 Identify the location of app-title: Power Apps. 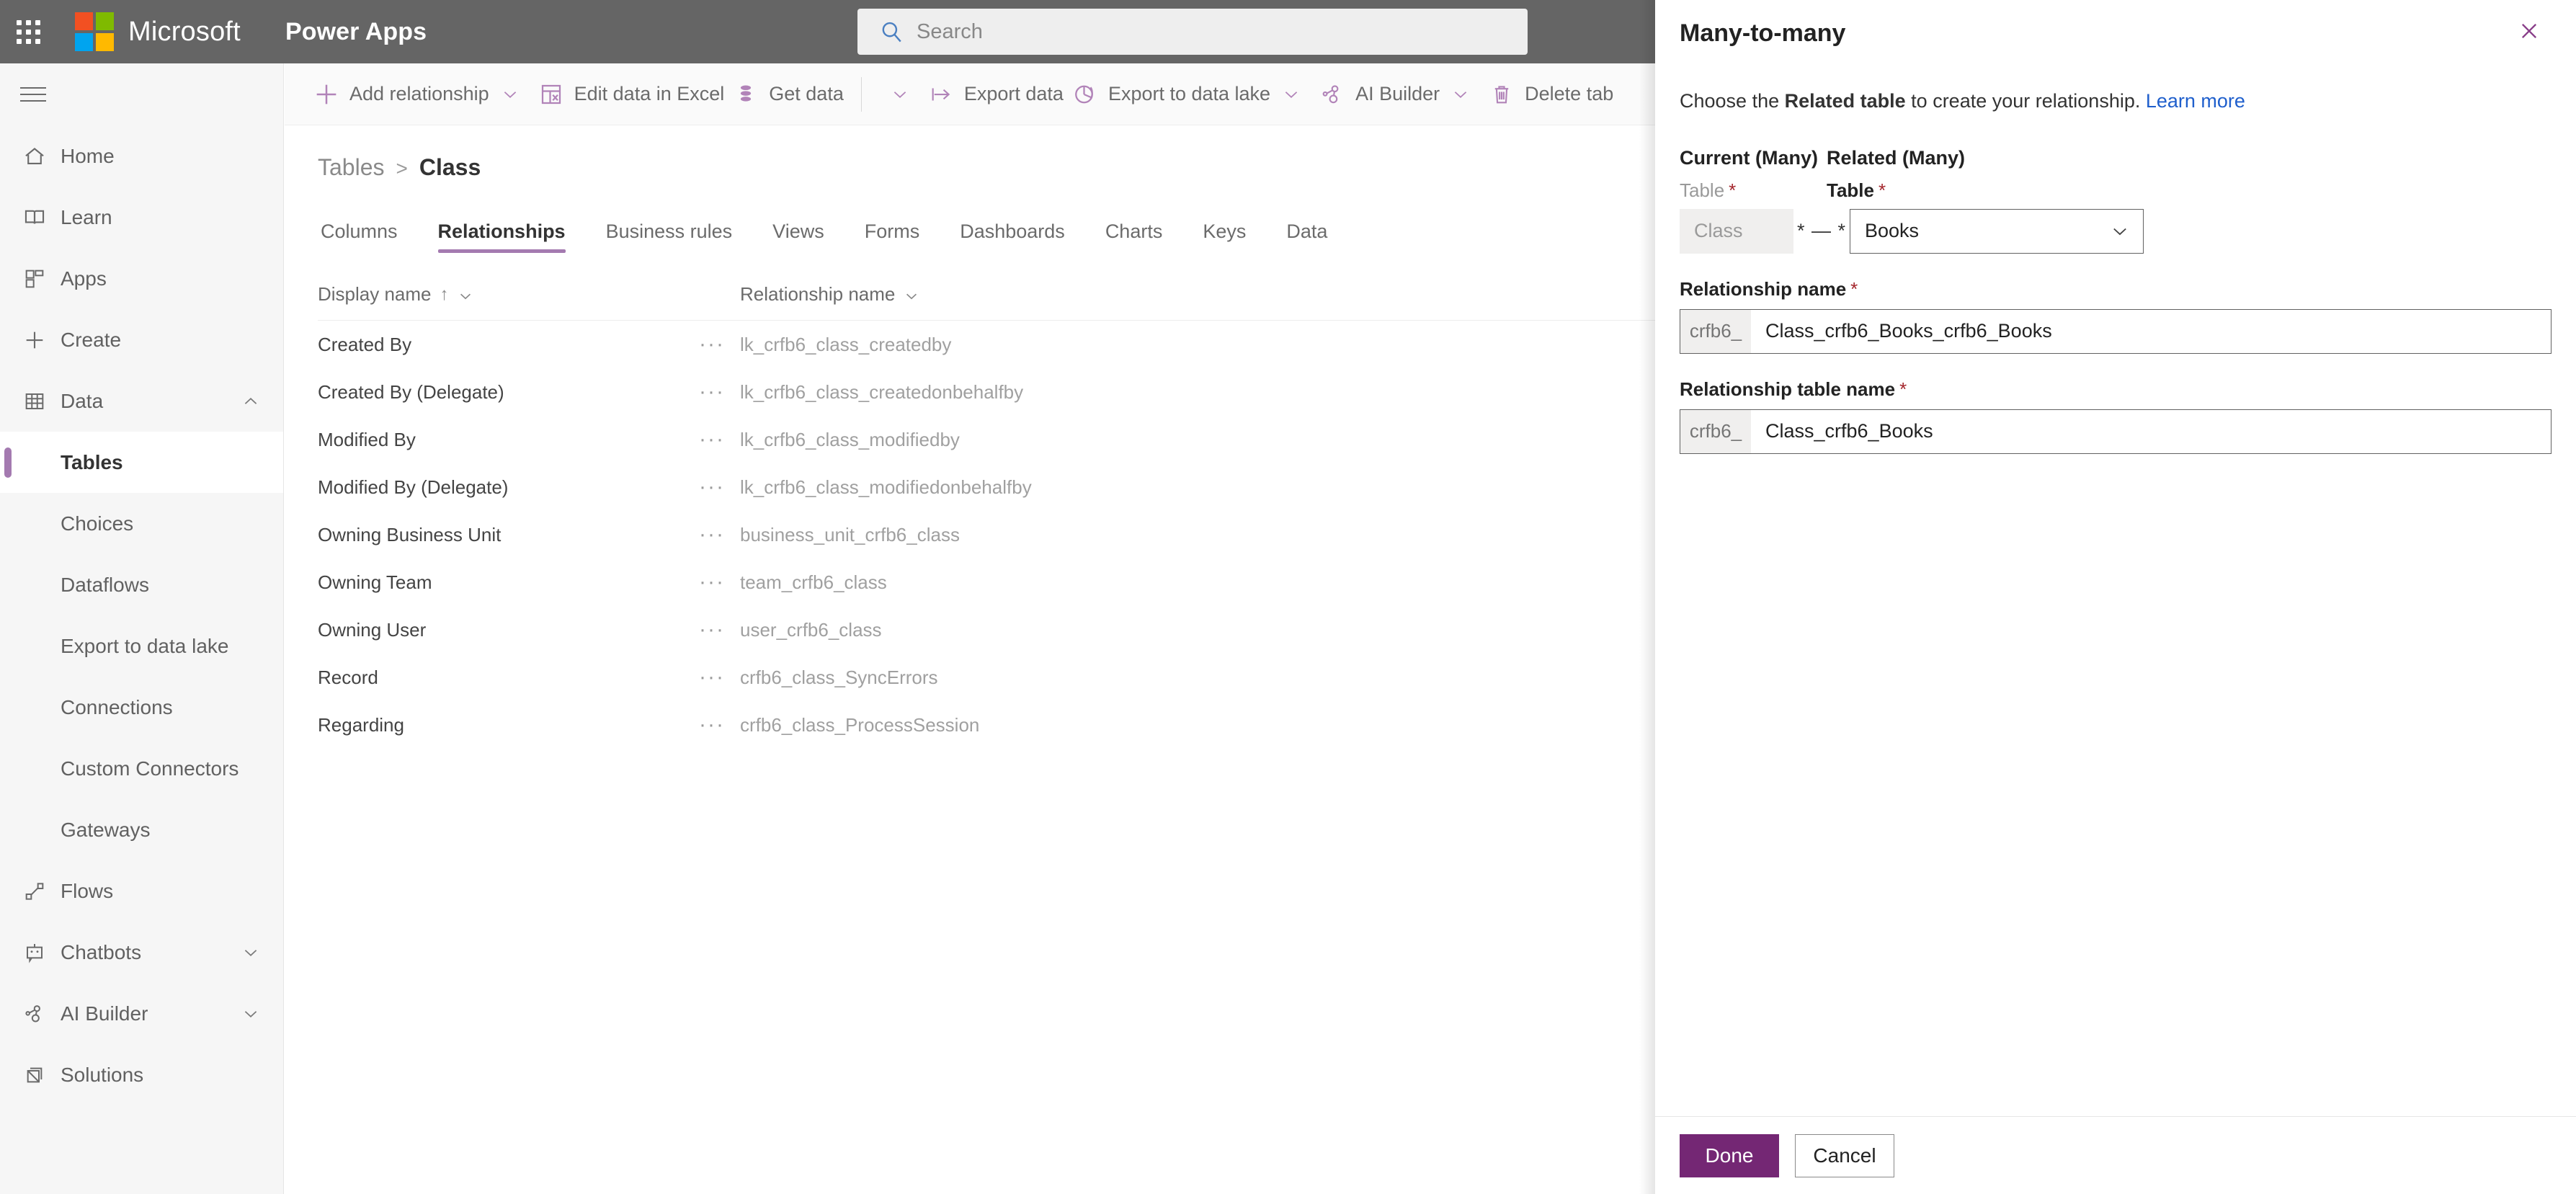
(356, 31).